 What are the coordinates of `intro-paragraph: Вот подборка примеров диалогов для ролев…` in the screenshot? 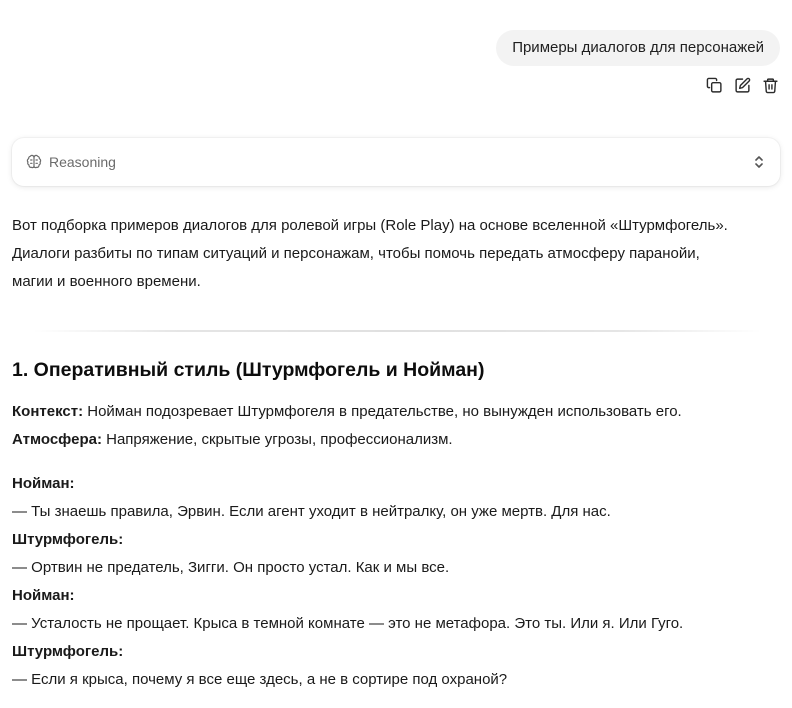 It's located at (397, 254).